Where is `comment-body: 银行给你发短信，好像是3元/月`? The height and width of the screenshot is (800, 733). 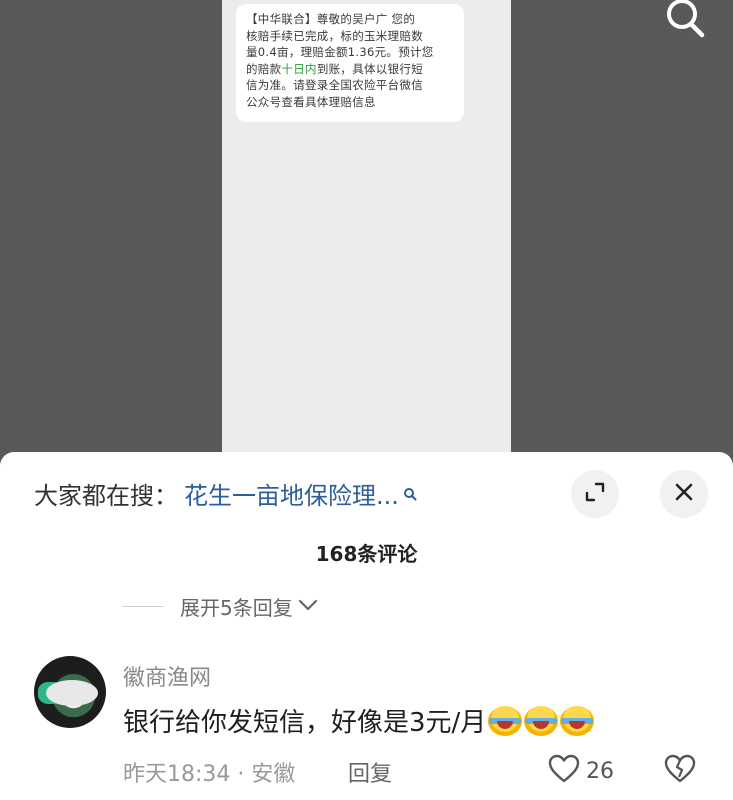
comment-body: 银行给你发短信，好像是3元/月 is located at coordinates (359, 720).